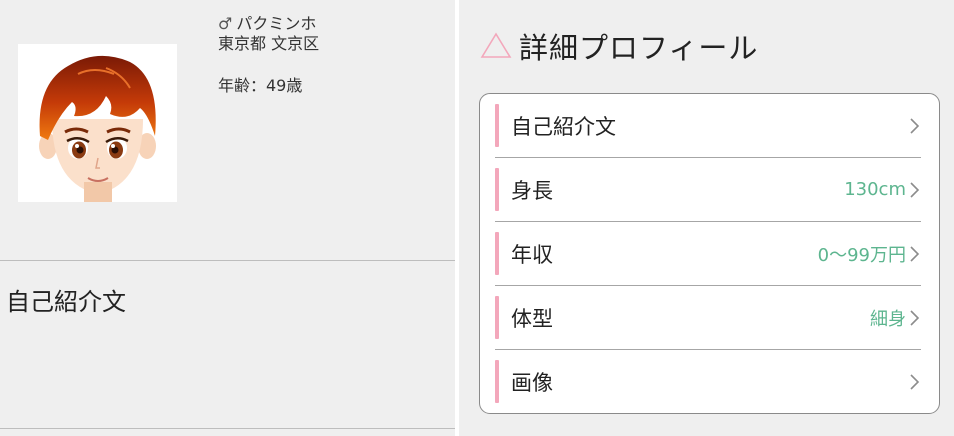 The width and height of the screenshot is (954, 436). What do you see at coordinates (875, 189) in the screenshot?
I see `row-value: 130cm` at bounding box center [875, 189].